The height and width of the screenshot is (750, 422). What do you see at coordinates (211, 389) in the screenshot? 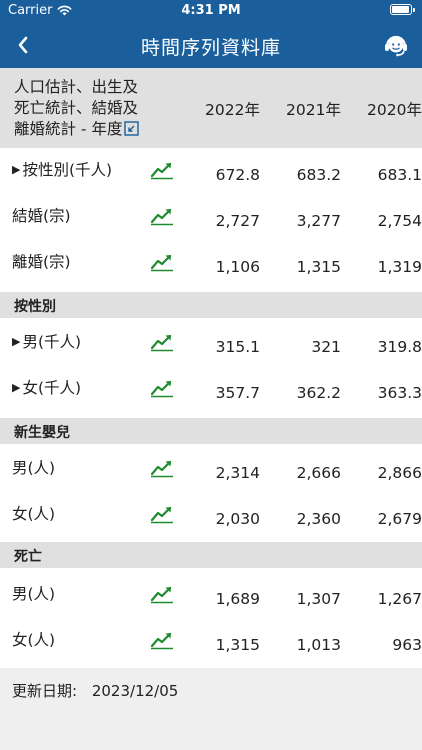
I see `table-row: ▶ 女(千人) 357.7 362.2 363.3` at bounding box center [211, 389].